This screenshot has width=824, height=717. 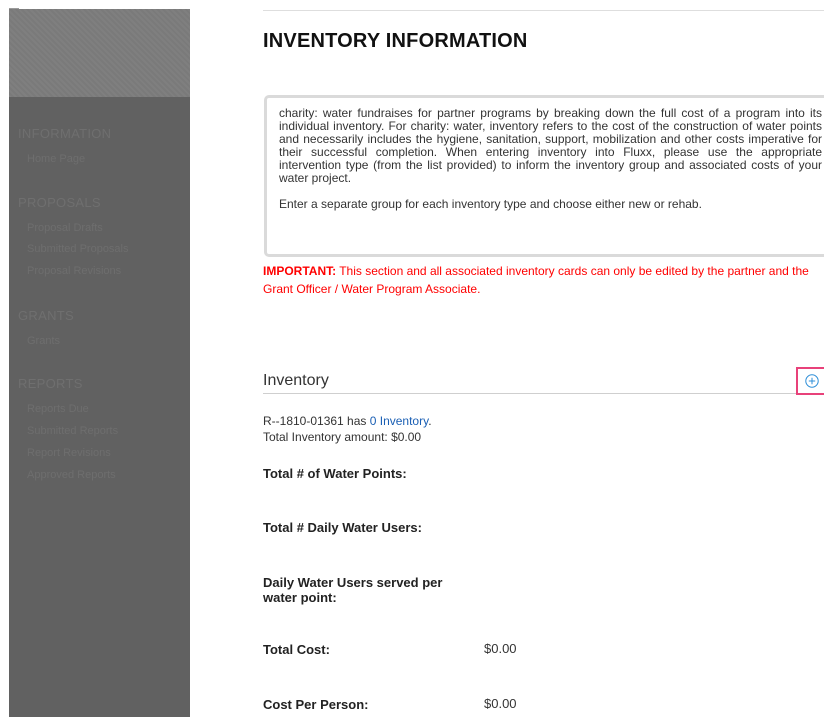 What do you see at coordinates (59, 202) in the screenshot?
I see `sidebar-section-proposals: PROPOSALS` at bounding box center [59, 202].